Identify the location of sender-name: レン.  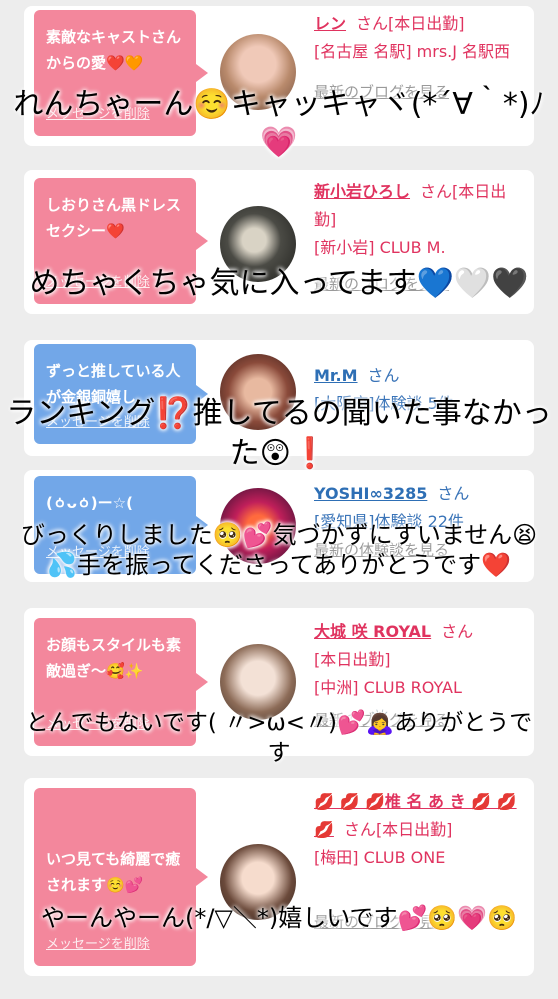
(330, 23).